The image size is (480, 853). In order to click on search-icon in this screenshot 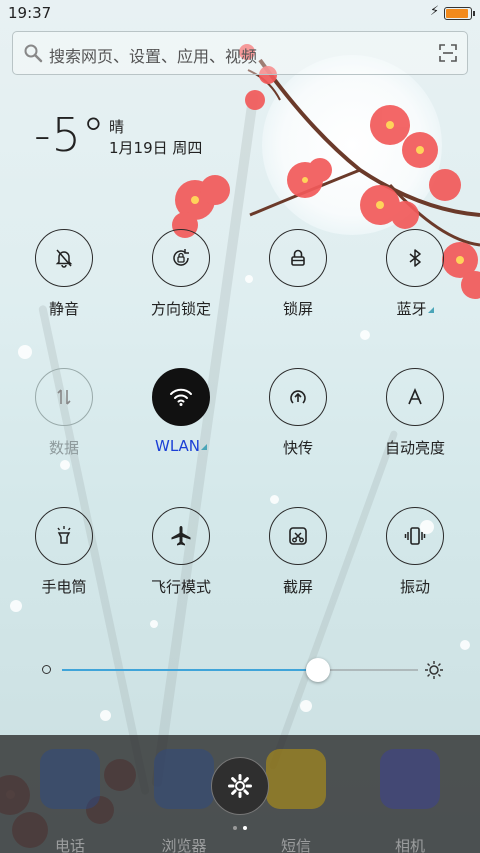, I will do `click(33, 53)`.